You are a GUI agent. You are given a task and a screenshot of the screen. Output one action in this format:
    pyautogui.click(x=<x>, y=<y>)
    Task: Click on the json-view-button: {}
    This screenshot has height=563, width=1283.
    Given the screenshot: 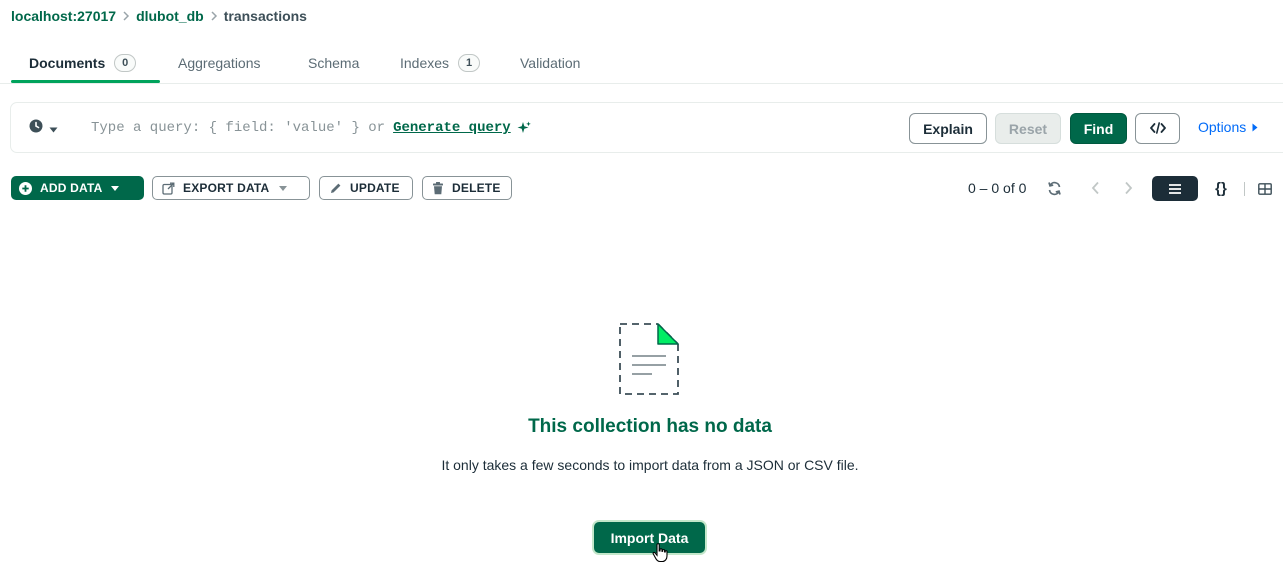 What is the action you would take?
    pyautogui.click(x=1221, y=188)
    